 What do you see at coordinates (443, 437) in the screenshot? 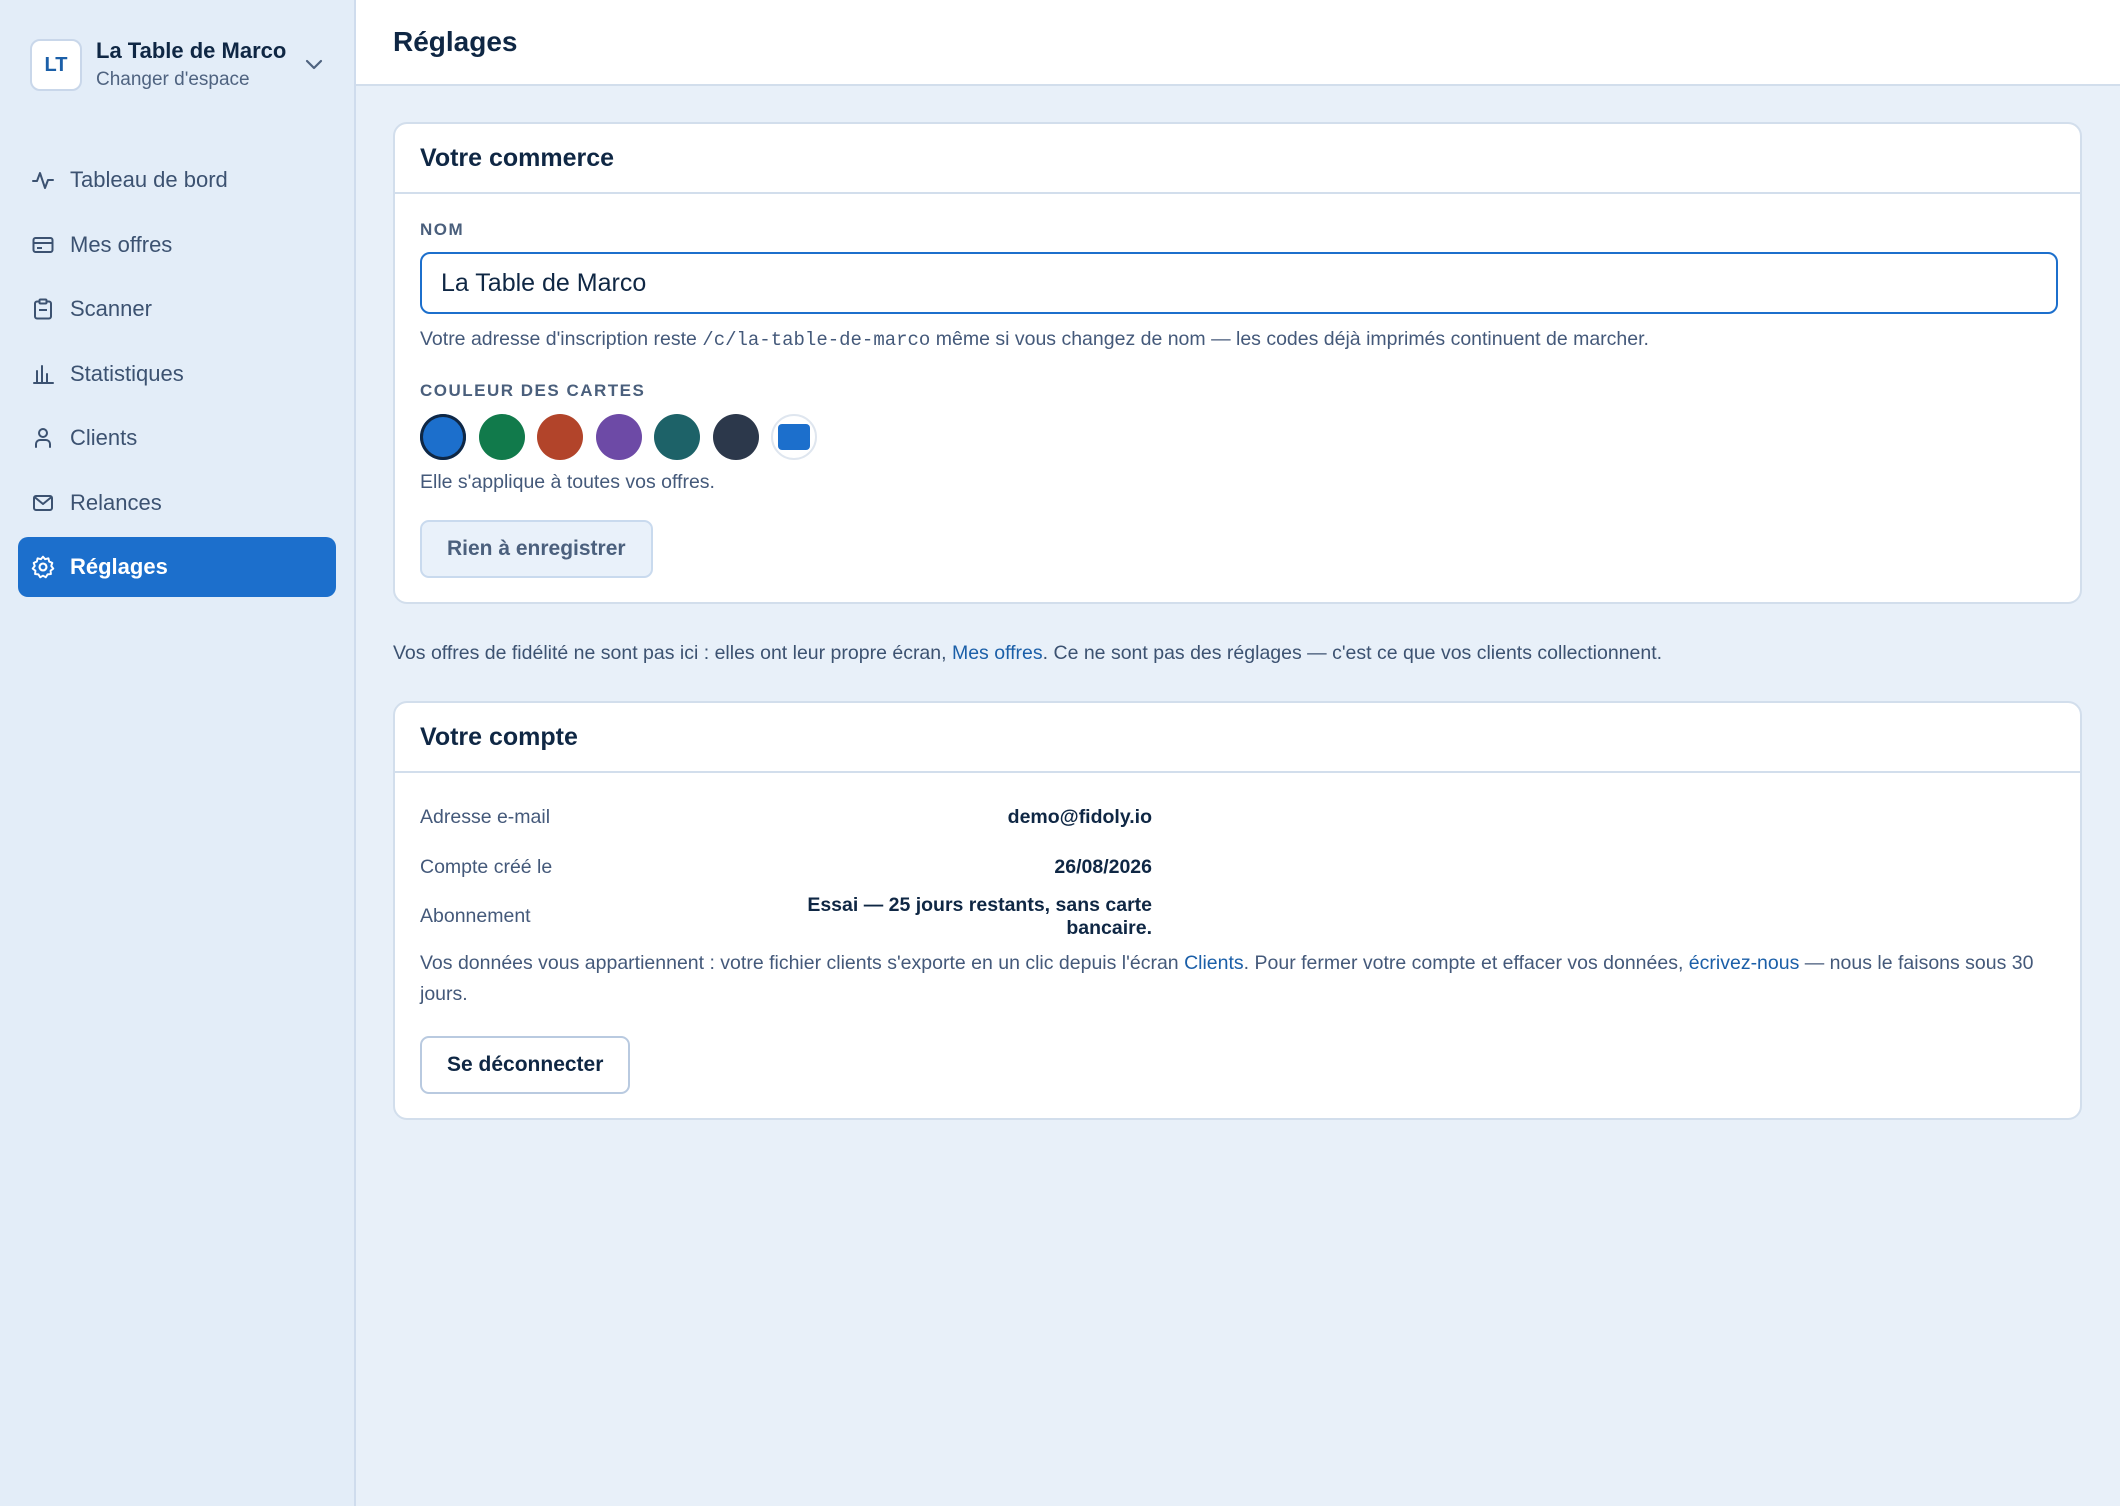
I see `color-swatch-blue` at bounding box center [443, 437].